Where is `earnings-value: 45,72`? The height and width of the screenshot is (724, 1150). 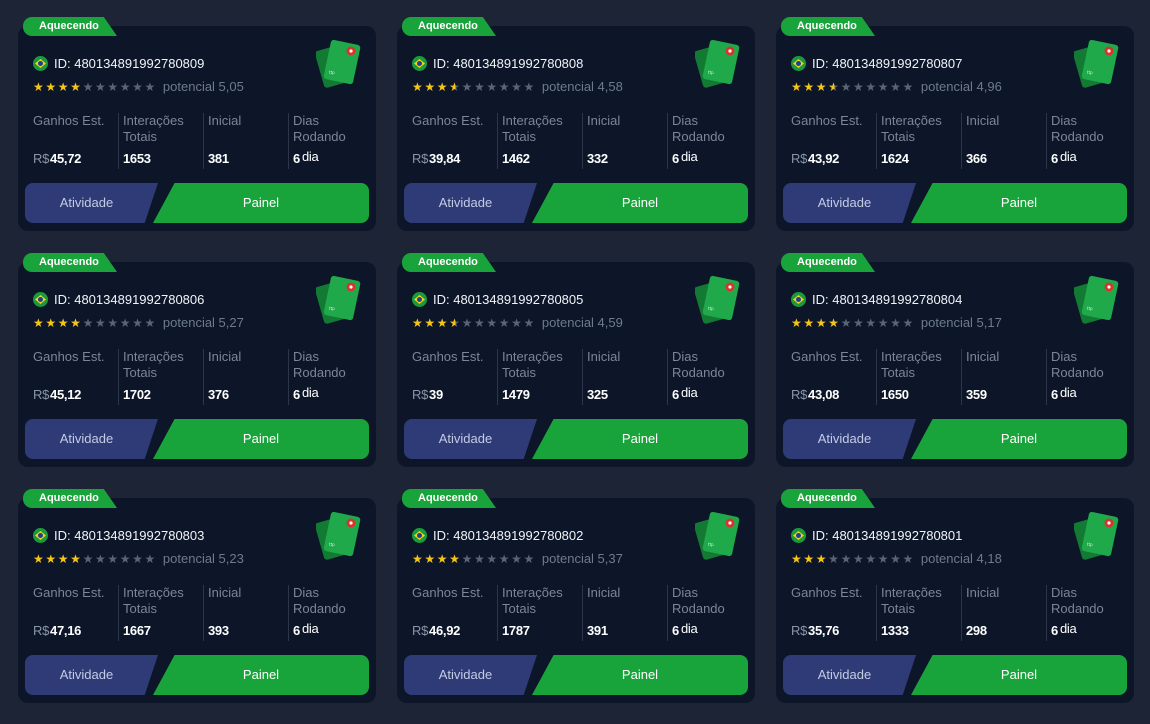 earnings-value: 45,72 is located at coordinates (66, 158).